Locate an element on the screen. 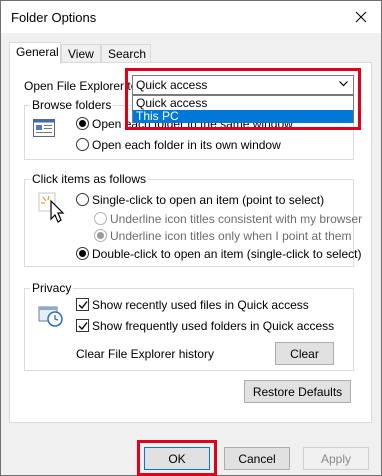  tab-view: View is located at coordinates (81, 53).